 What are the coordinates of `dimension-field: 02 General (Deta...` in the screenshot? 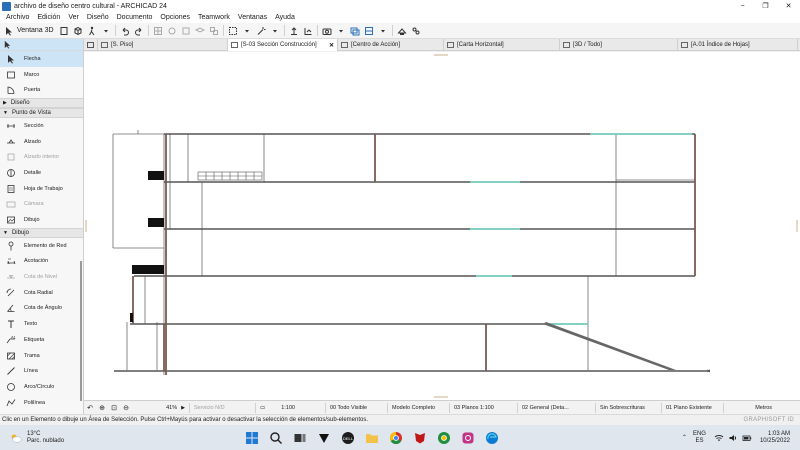 It's located at (557, 407).